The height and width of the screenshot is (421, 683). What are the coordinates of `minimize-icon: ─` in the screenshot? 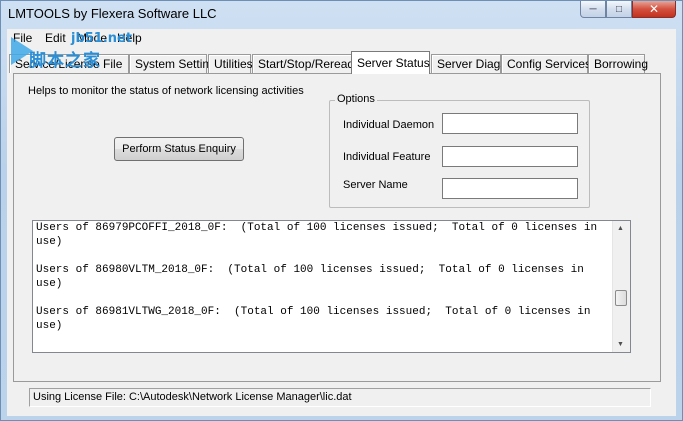 It's located at (593, 9).